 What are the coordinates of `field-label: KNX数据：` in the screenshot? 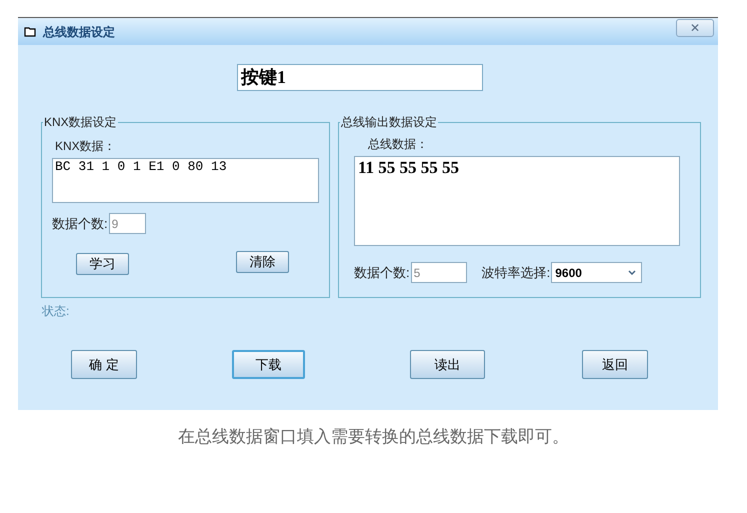 It's located at (86, 146).